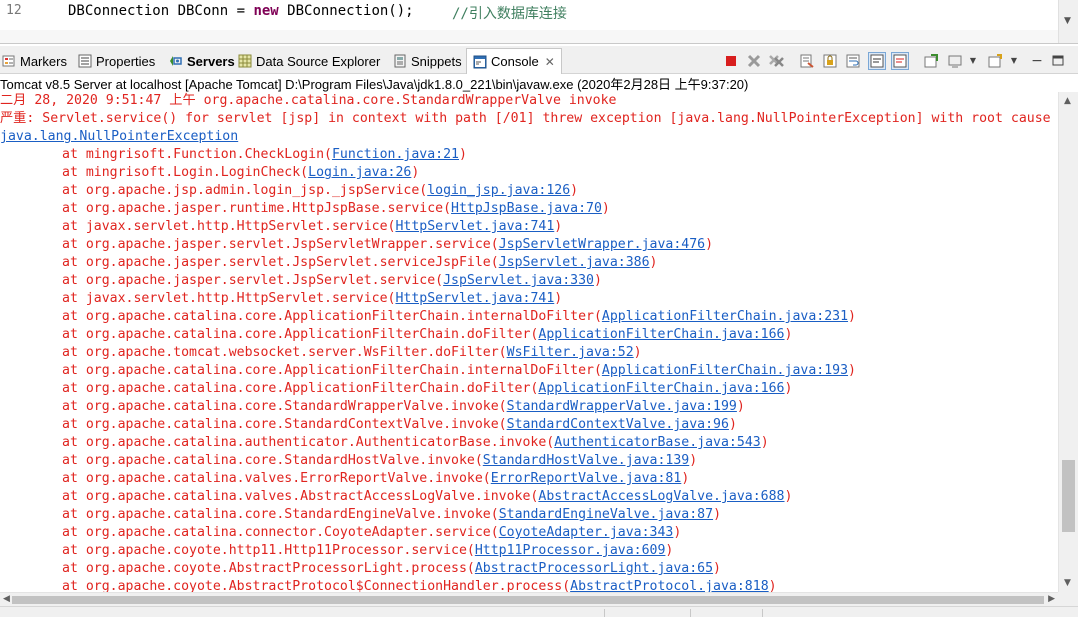  What do you see at coordinates (586, 478) in the screenshot?
I see `source-link: ErrorReportValve.java:81` at bounding box center [586, 478].